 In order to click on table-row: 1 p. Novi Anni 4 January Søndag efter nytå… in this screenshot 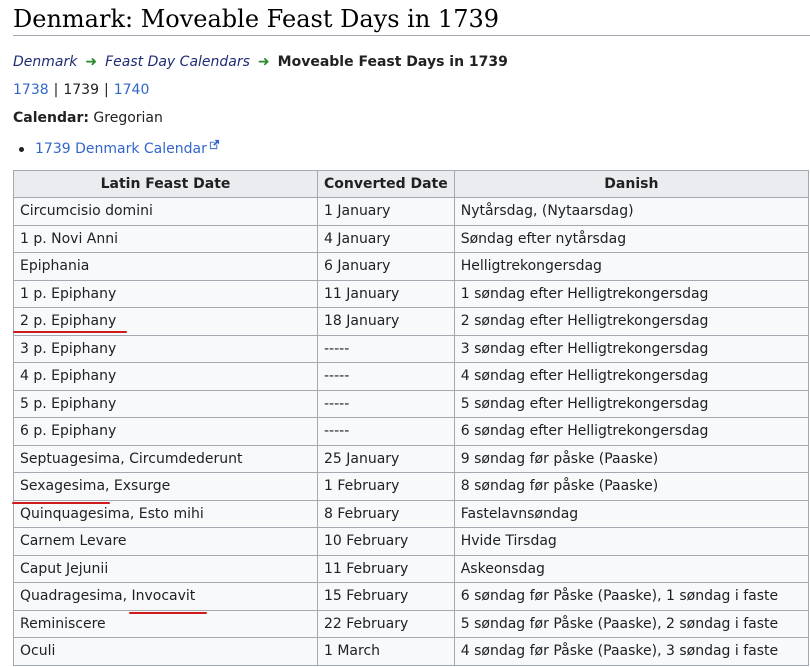, I will do `click(411, 238)`.